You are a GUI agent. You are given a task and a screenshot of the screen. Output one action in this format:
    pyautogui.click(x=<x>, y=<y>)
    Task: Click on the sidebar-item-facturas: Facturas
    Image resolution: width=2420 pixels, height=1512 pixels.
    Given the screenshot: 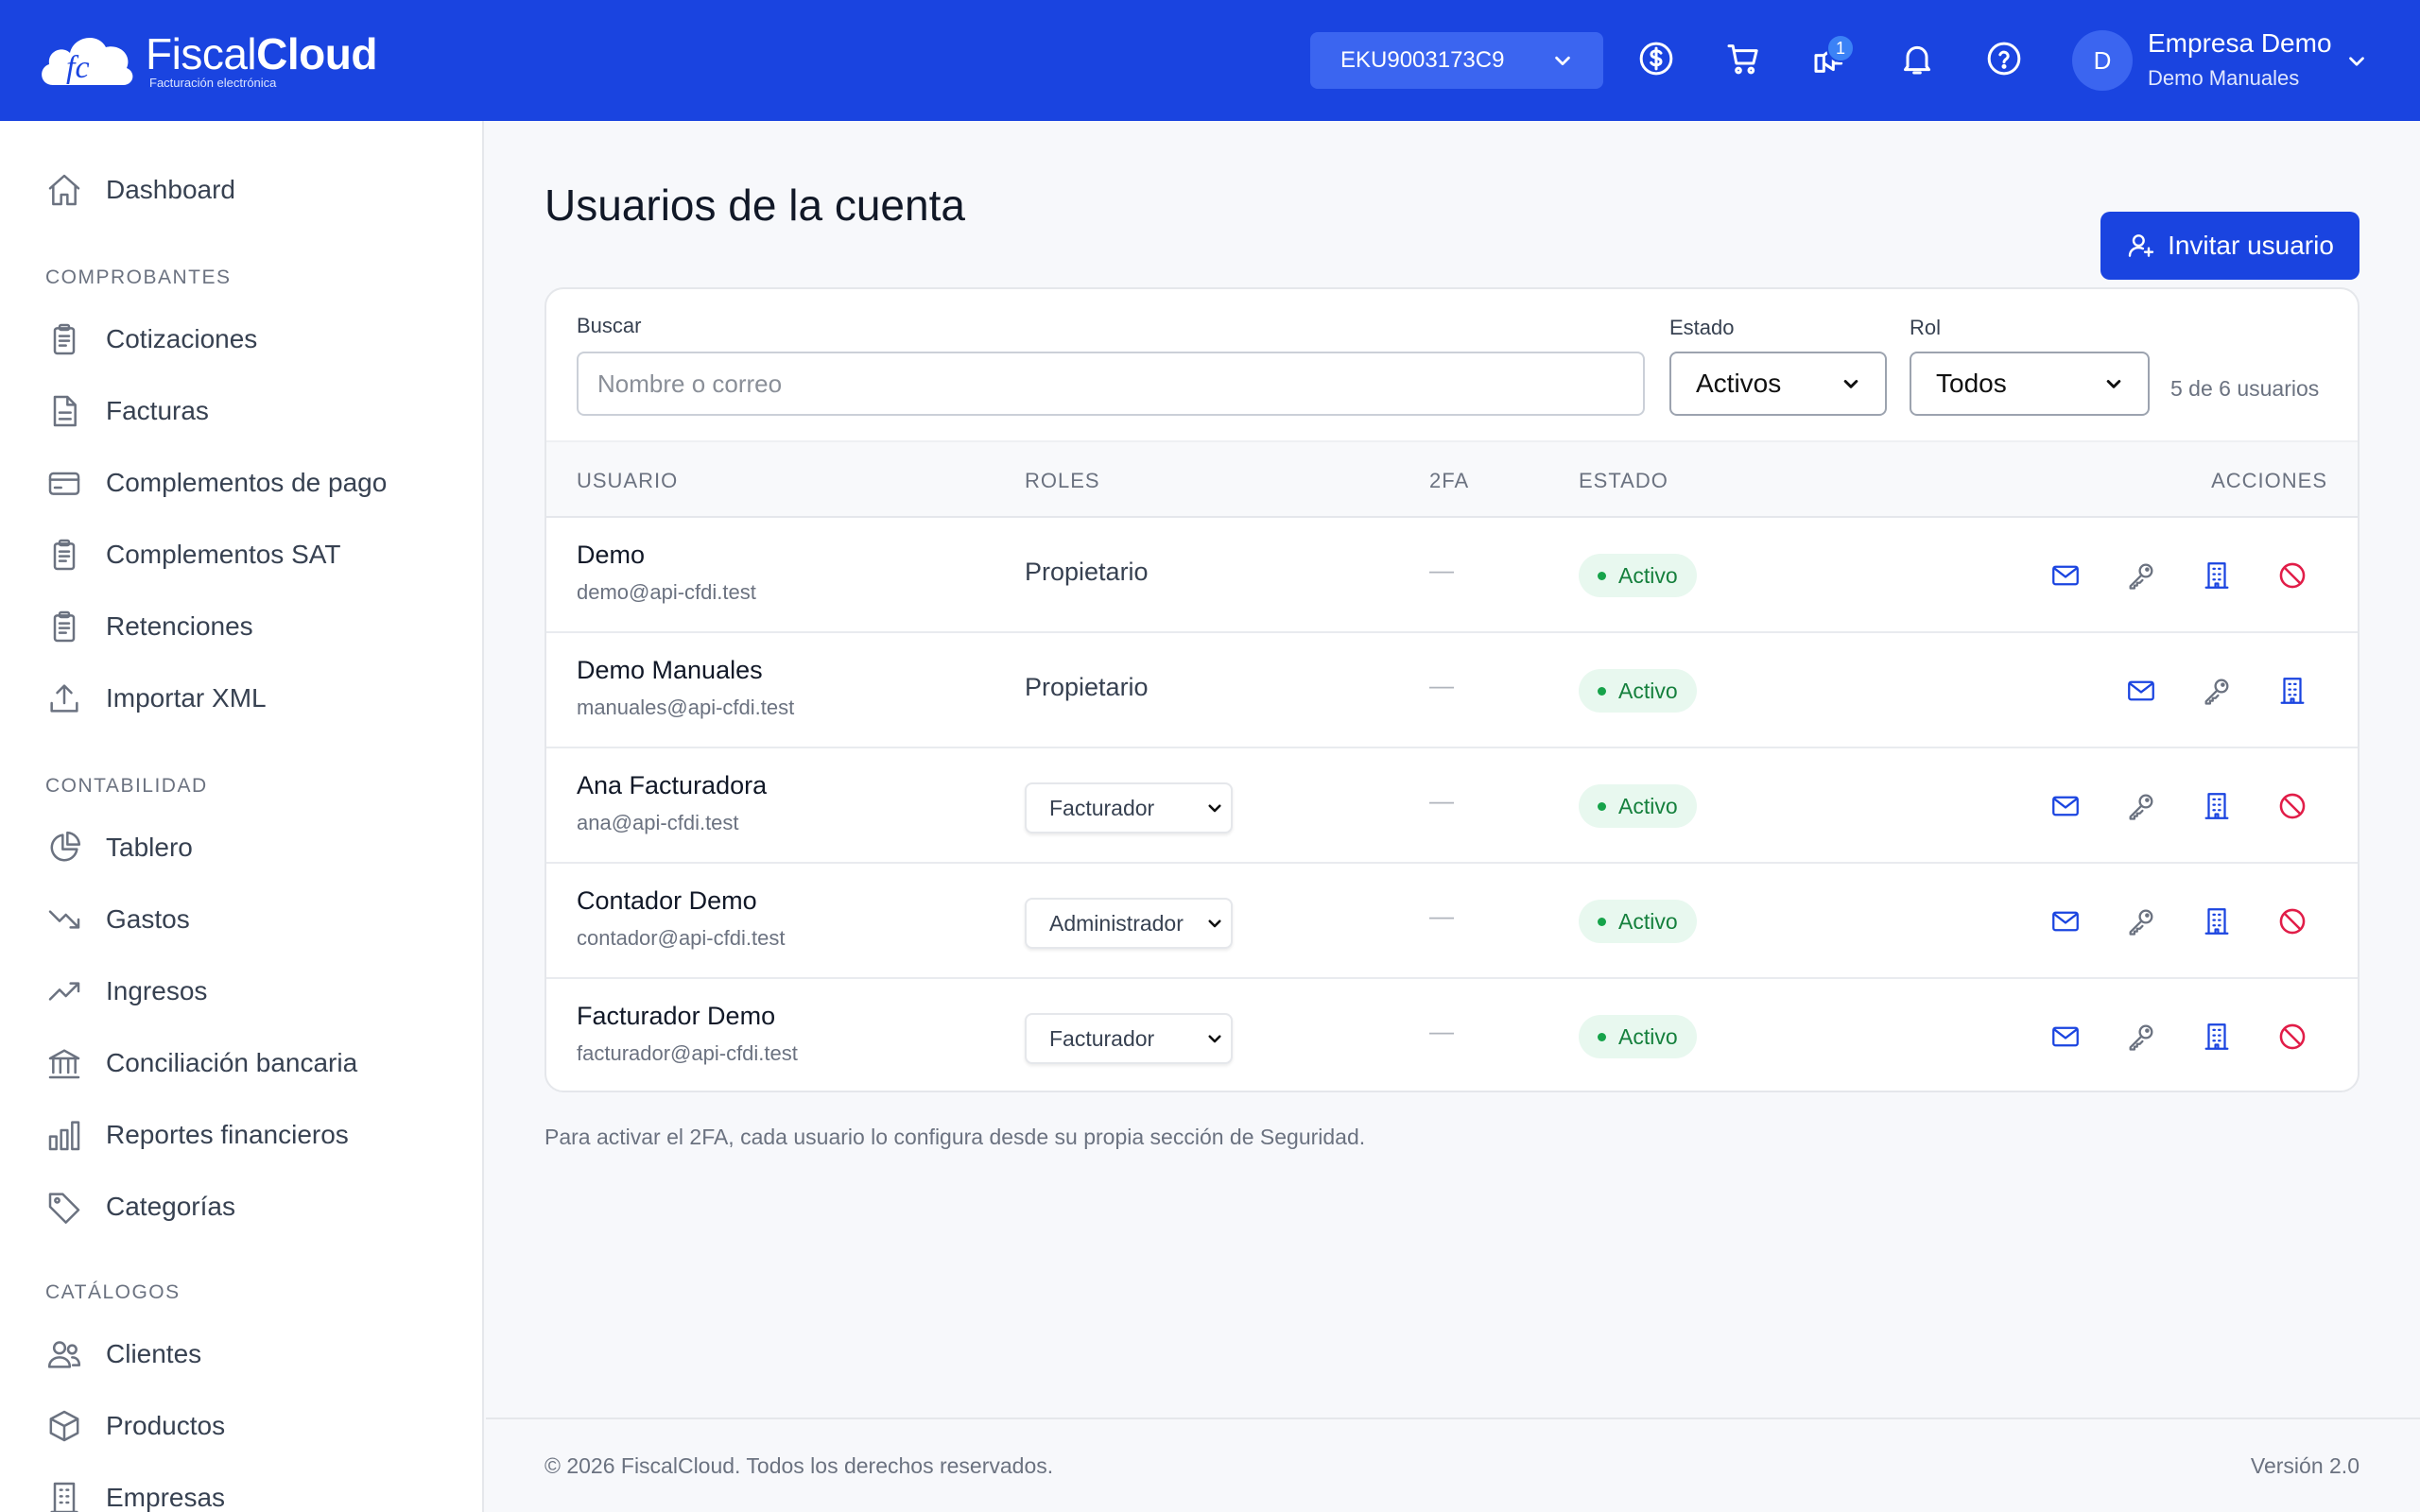 What is the action you would take?
    pyautogui.click(x=127, y=411)
    